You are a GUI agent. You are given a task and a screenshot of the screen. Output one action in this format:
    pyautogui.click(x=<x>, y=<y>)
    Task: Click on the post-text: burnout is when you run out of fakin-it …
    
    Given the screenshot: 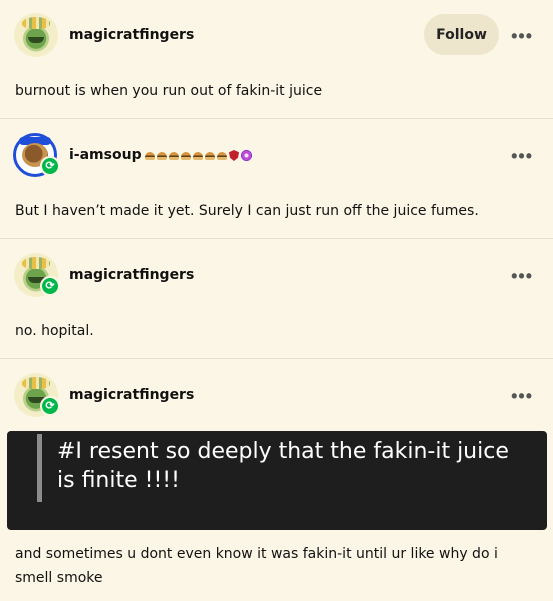 What is the action you would take?
    pyautogui.click(x=169, y=91)
    